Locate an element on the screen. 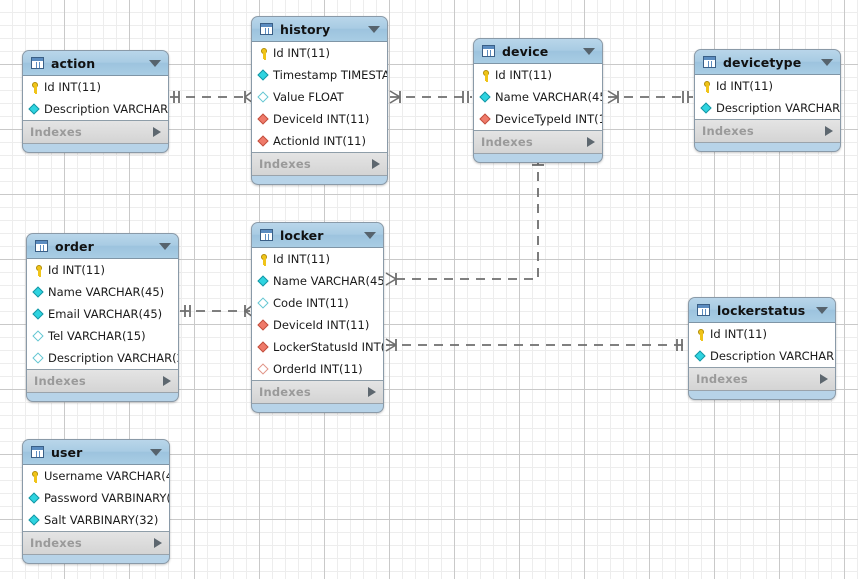 The height and width of the screenshot is (579, 858). column-label: Description VARCHAR(45) is located at coordinates (778, 108).